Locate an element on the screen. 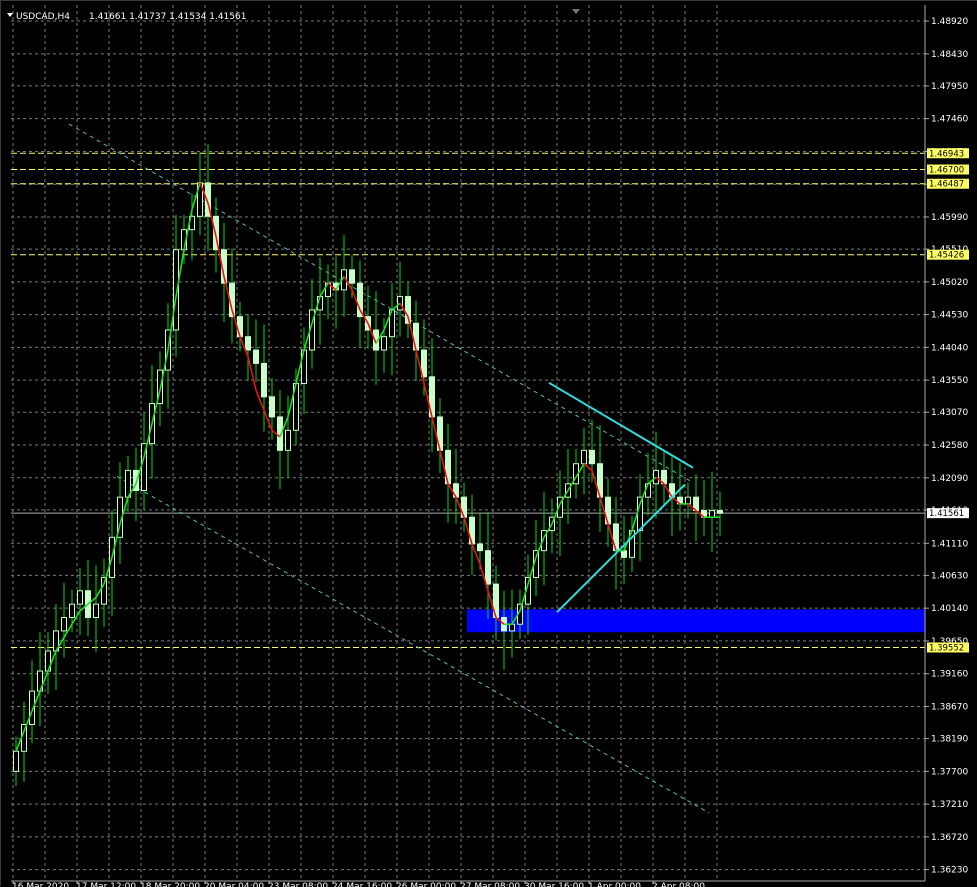 The width and height of the screenshot is (977, 887). price-tick-label: 1.43070 is located at coordinates (949, 413).